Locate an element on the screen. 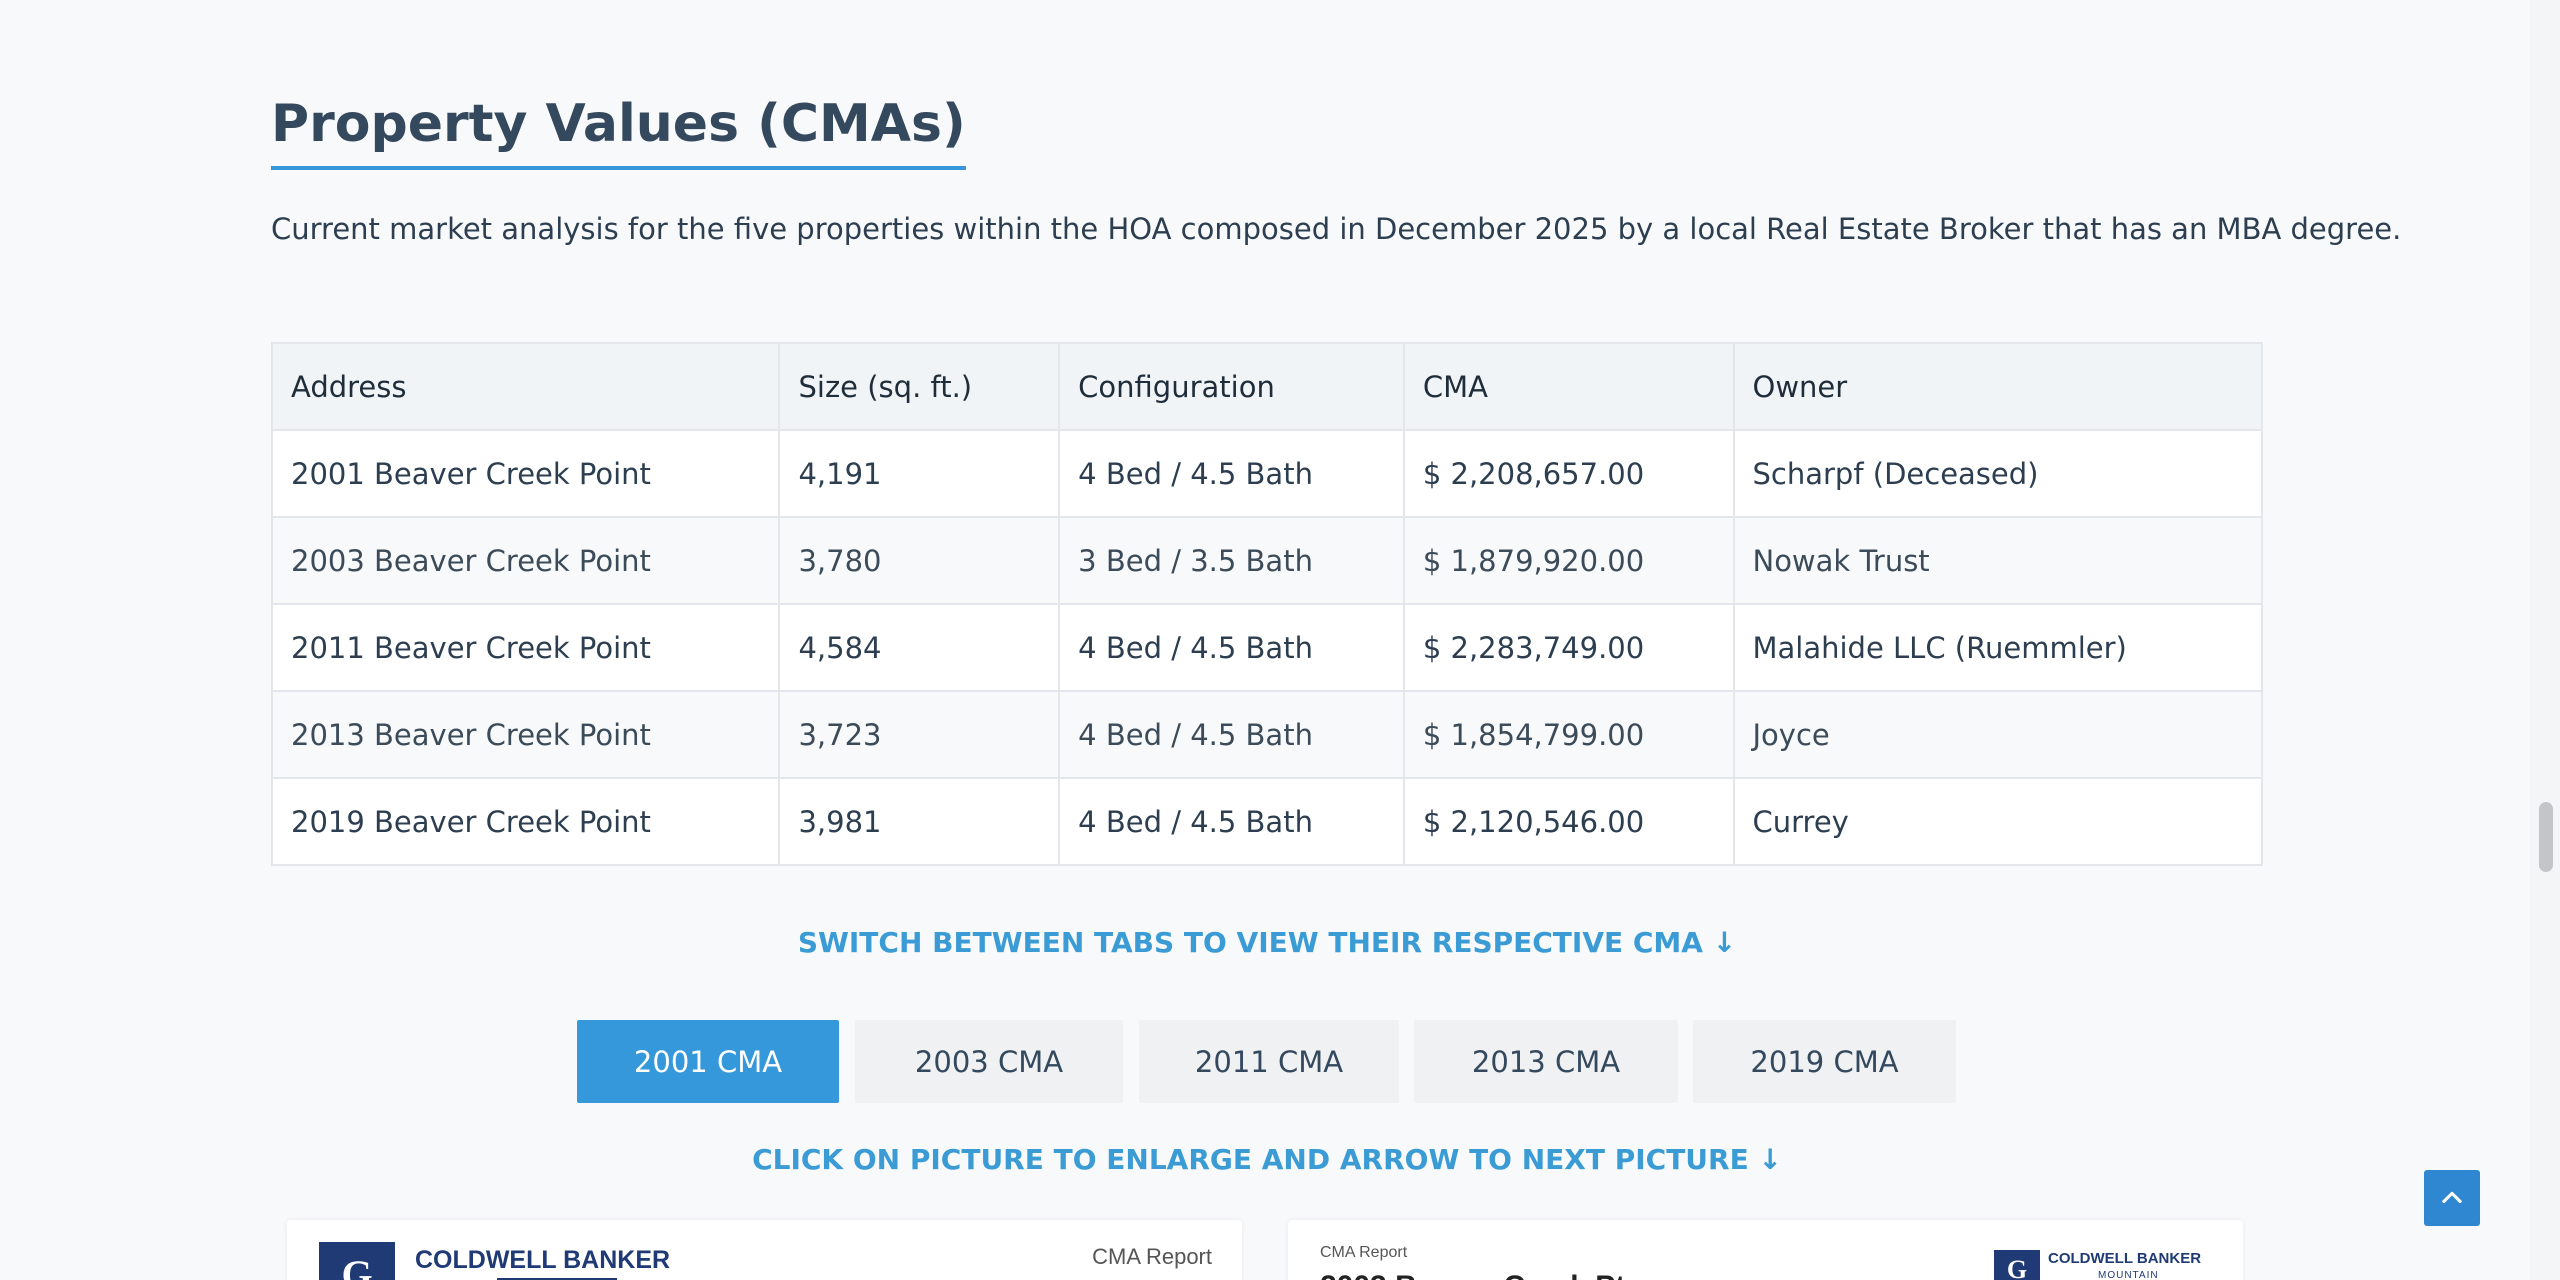  brand-subtitle: MOUNTAIN is located at coordinates (2128, 1275).